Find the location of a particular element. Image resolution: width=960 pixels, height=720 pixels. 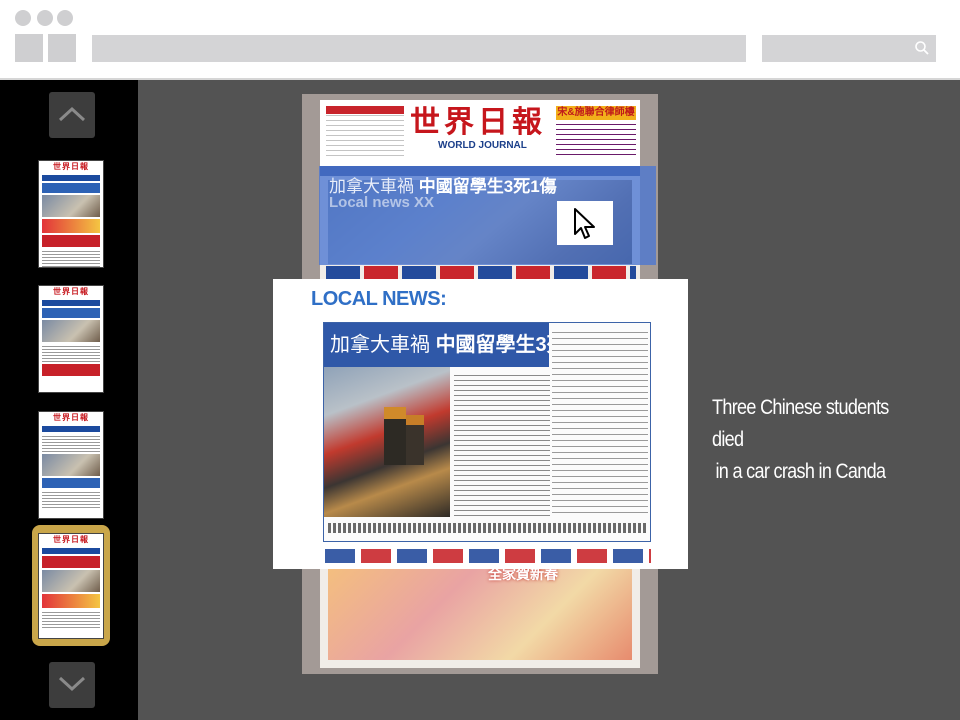

pointer-cursor-icon is located at coordinates (584, 223).